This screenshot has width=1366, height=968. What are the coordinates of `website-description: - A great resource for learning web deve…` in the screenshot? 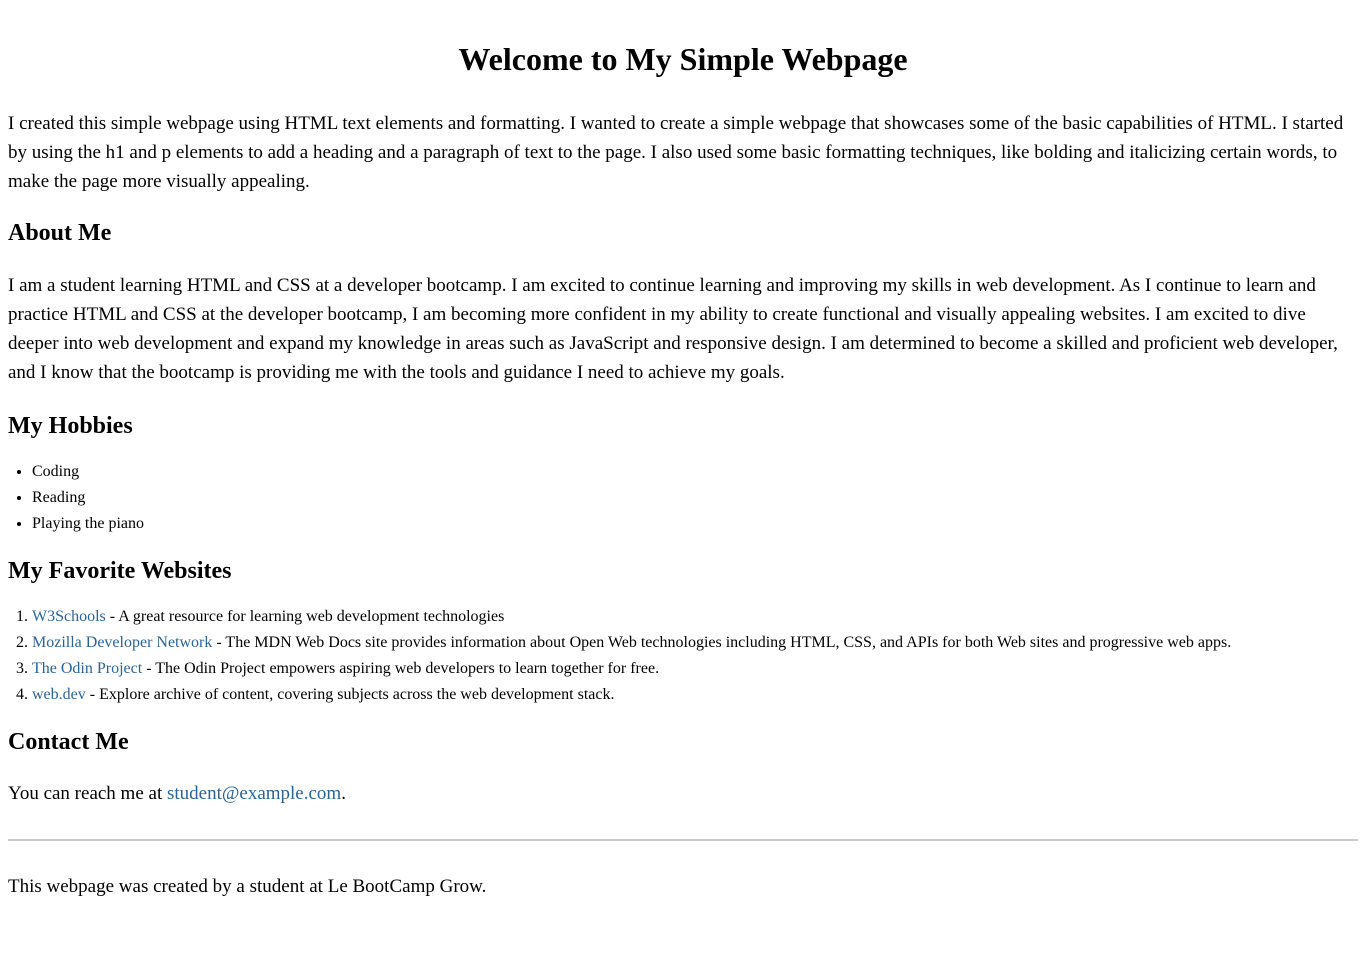 It's located at (305, 616).